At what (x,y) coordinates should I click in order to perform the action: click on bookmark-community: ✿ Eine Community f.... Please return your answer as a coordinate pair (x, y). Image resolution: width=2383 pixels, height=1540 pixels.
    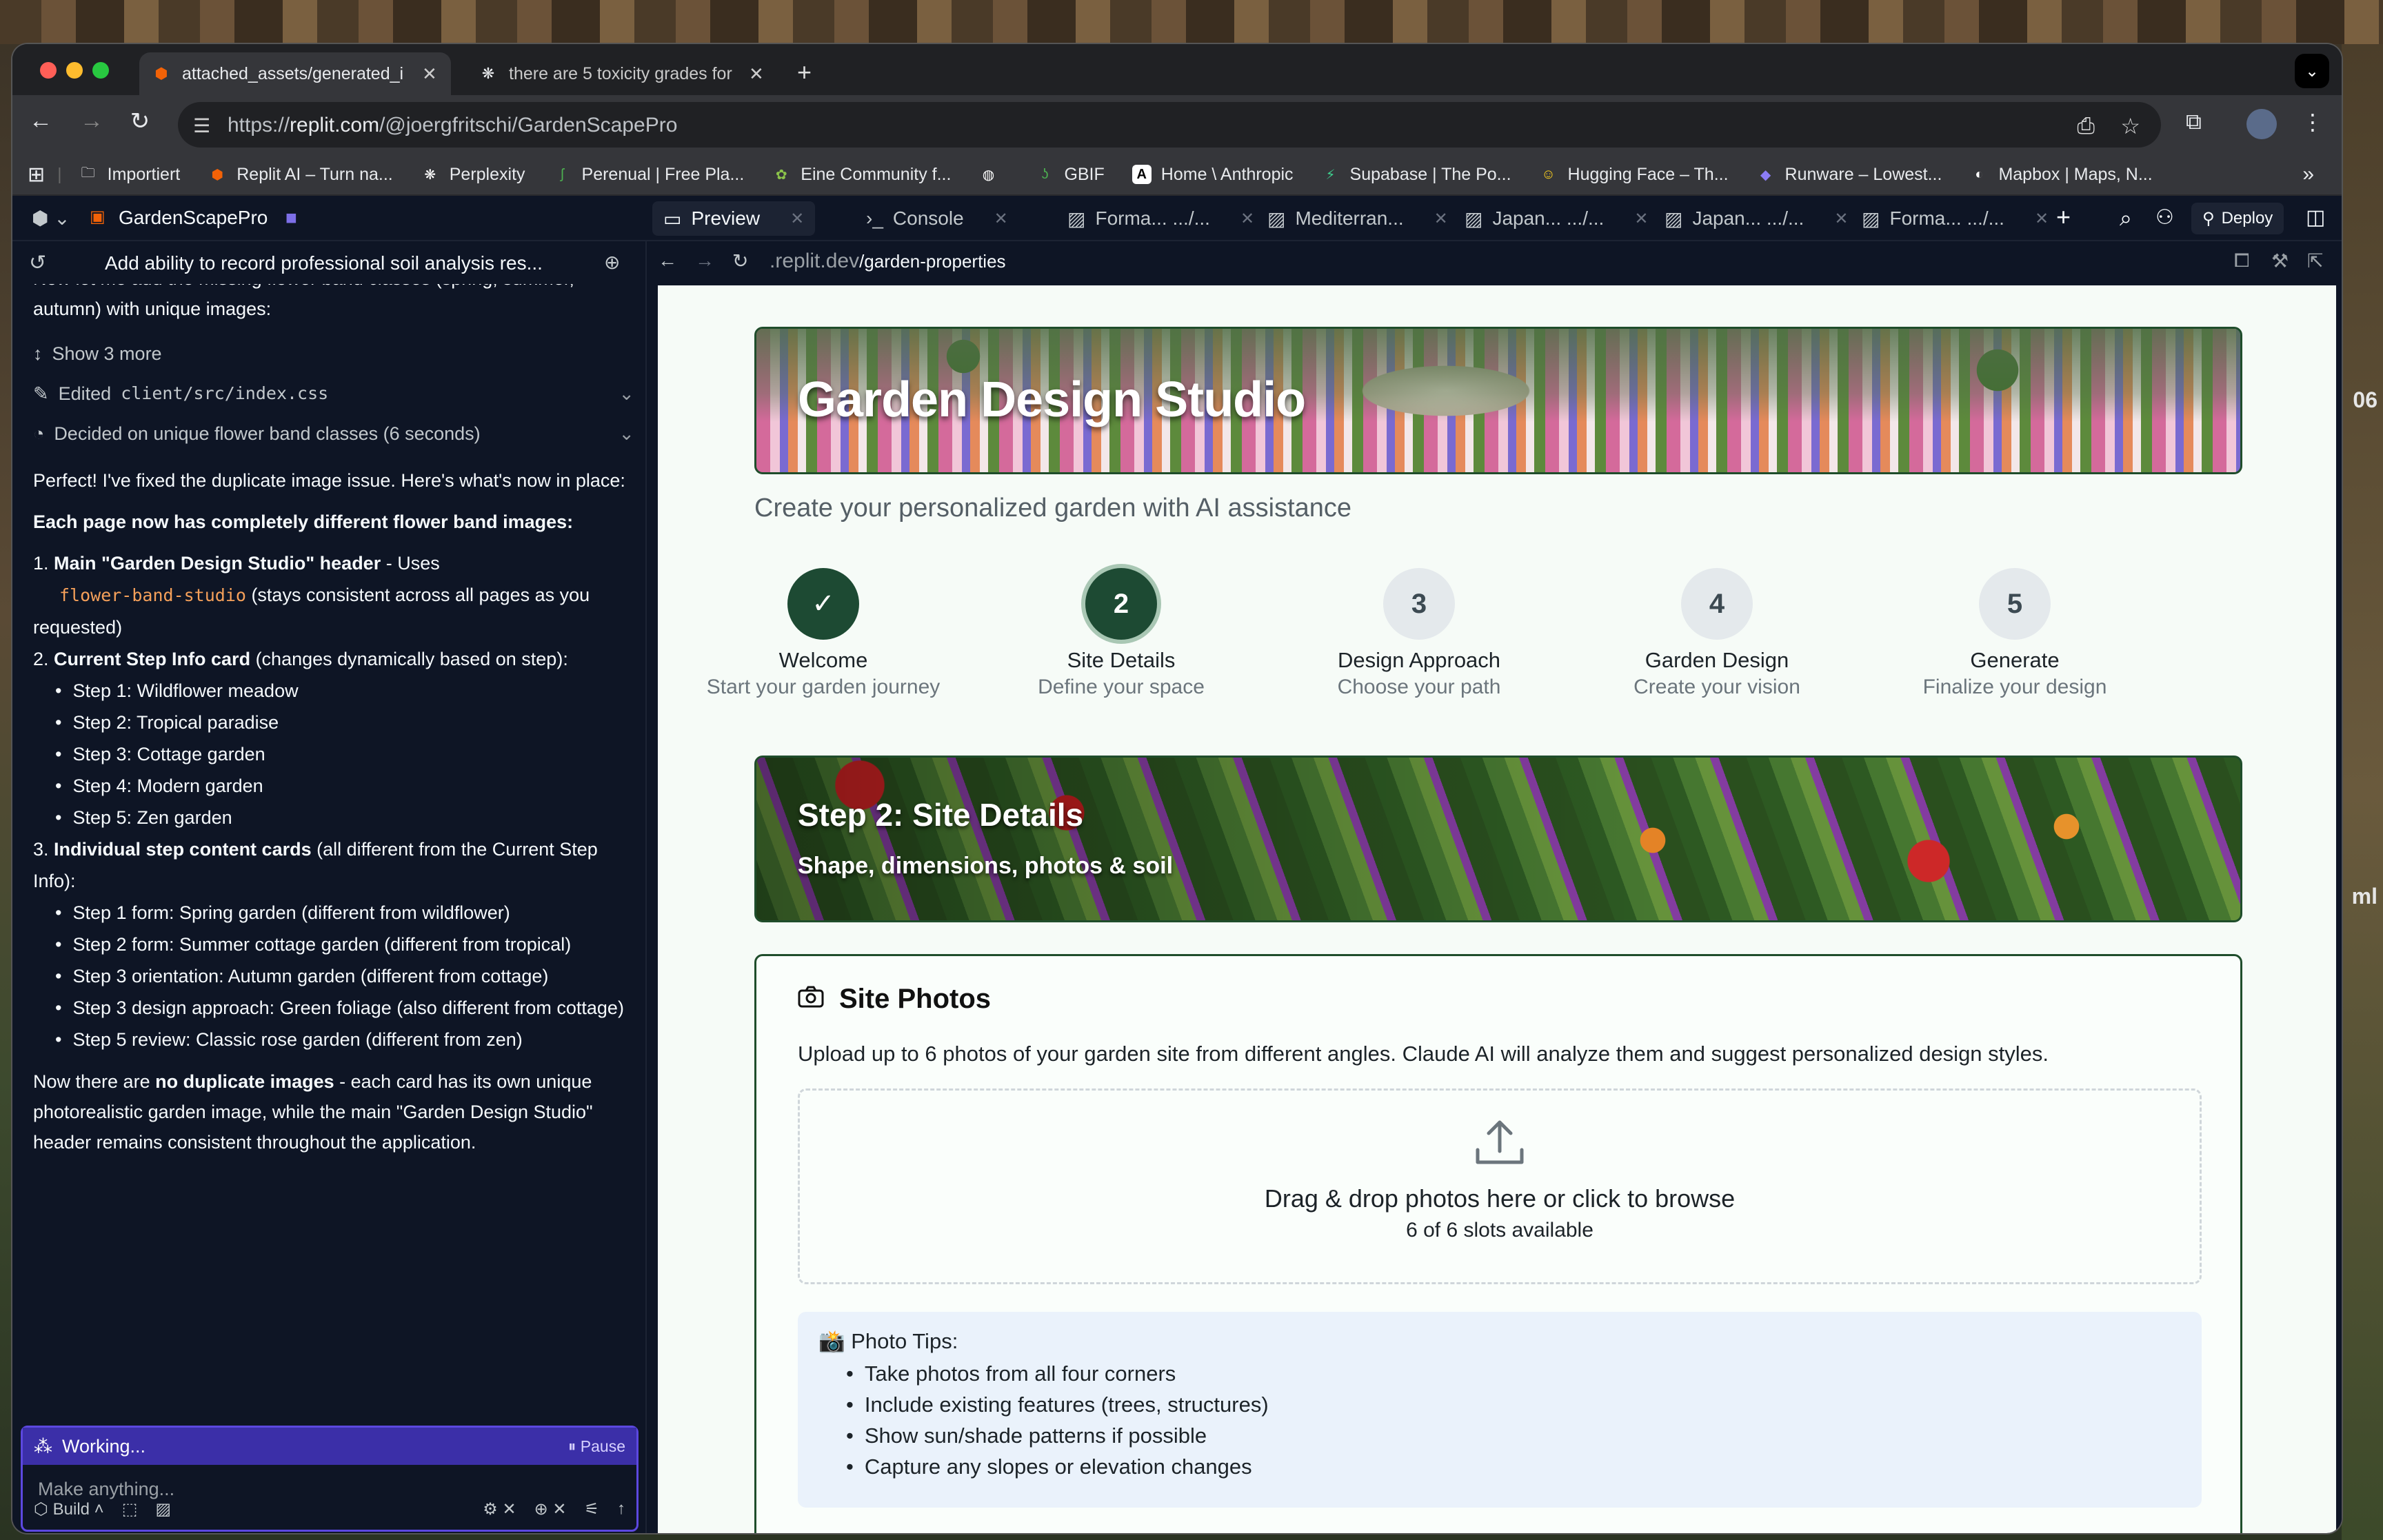
    Looking at the image, I should click on (862, 175).